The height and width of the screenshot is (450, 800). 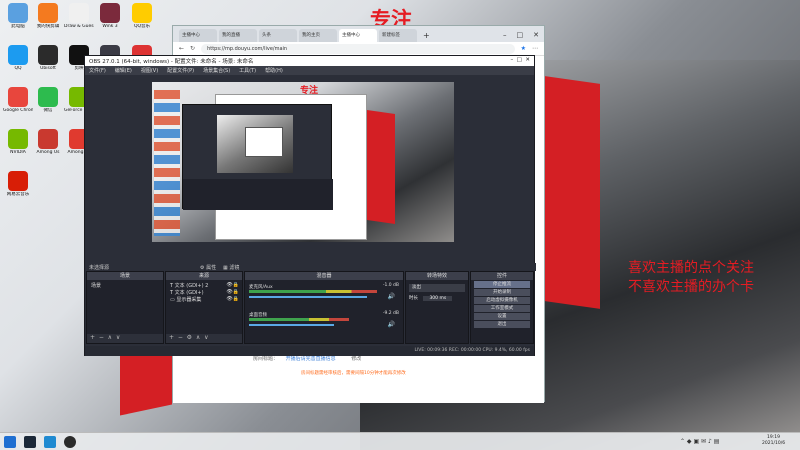 What do you see at coordinates (125, 276) in the screenshot?
I see `scenes-header: 场景` at bounding box center [125, 276].